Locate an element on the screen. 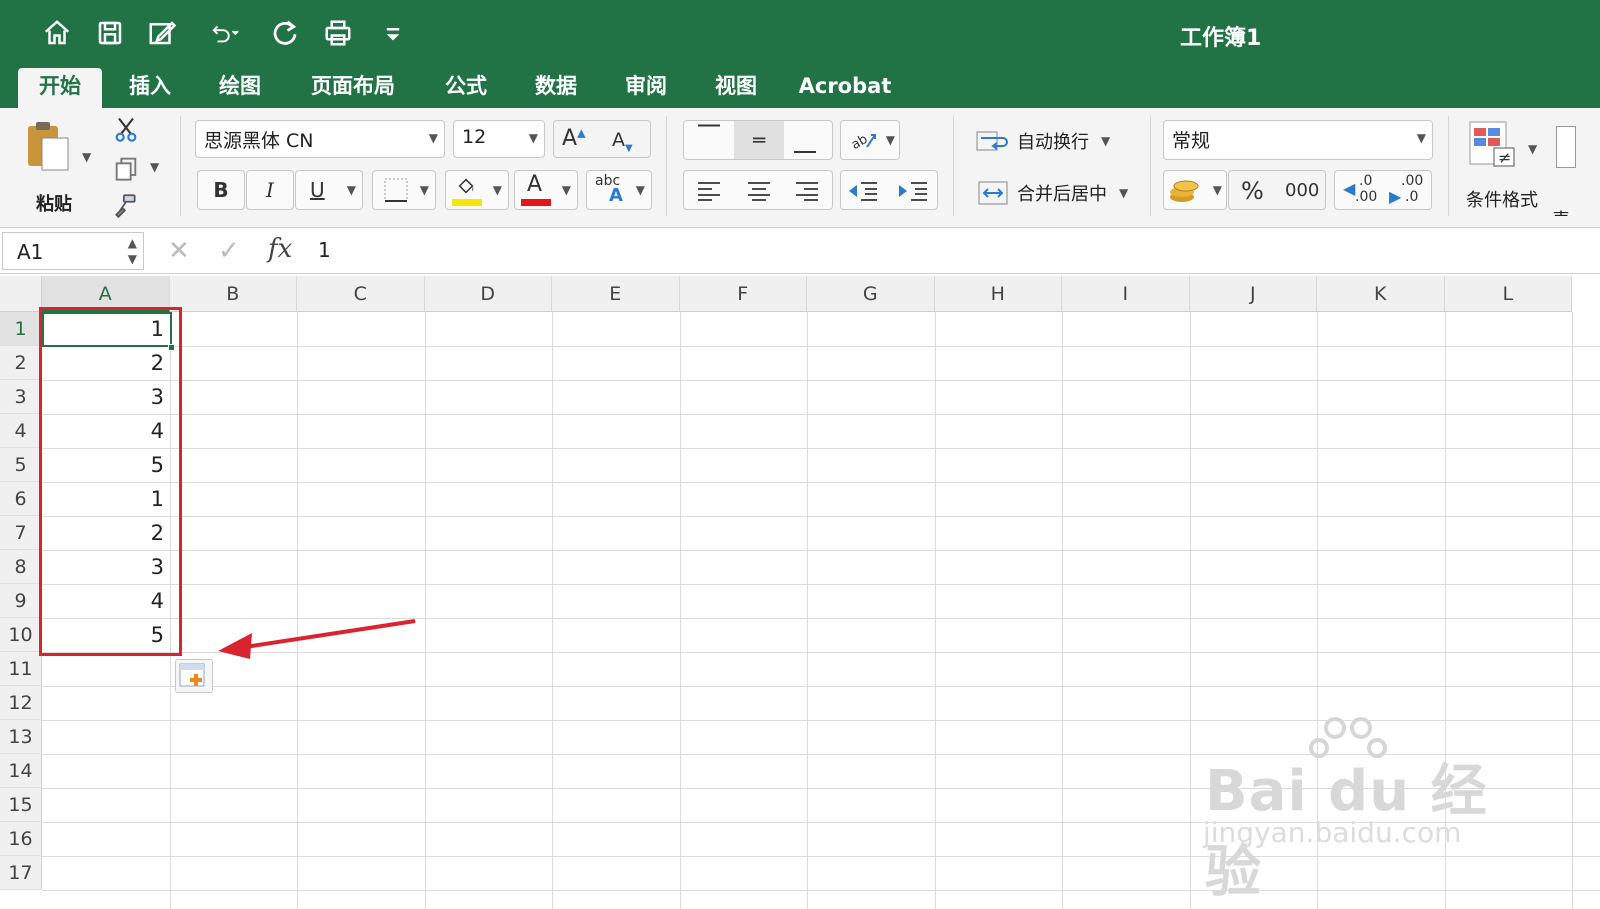  italic-button: I is located at coordinates (270, 190).